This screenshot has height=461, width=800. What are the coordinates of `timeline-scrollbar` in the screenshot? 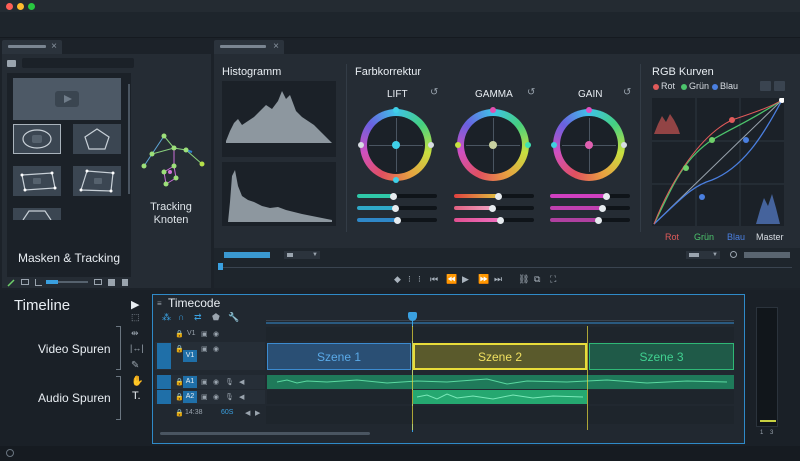 It's located at (265, 433).